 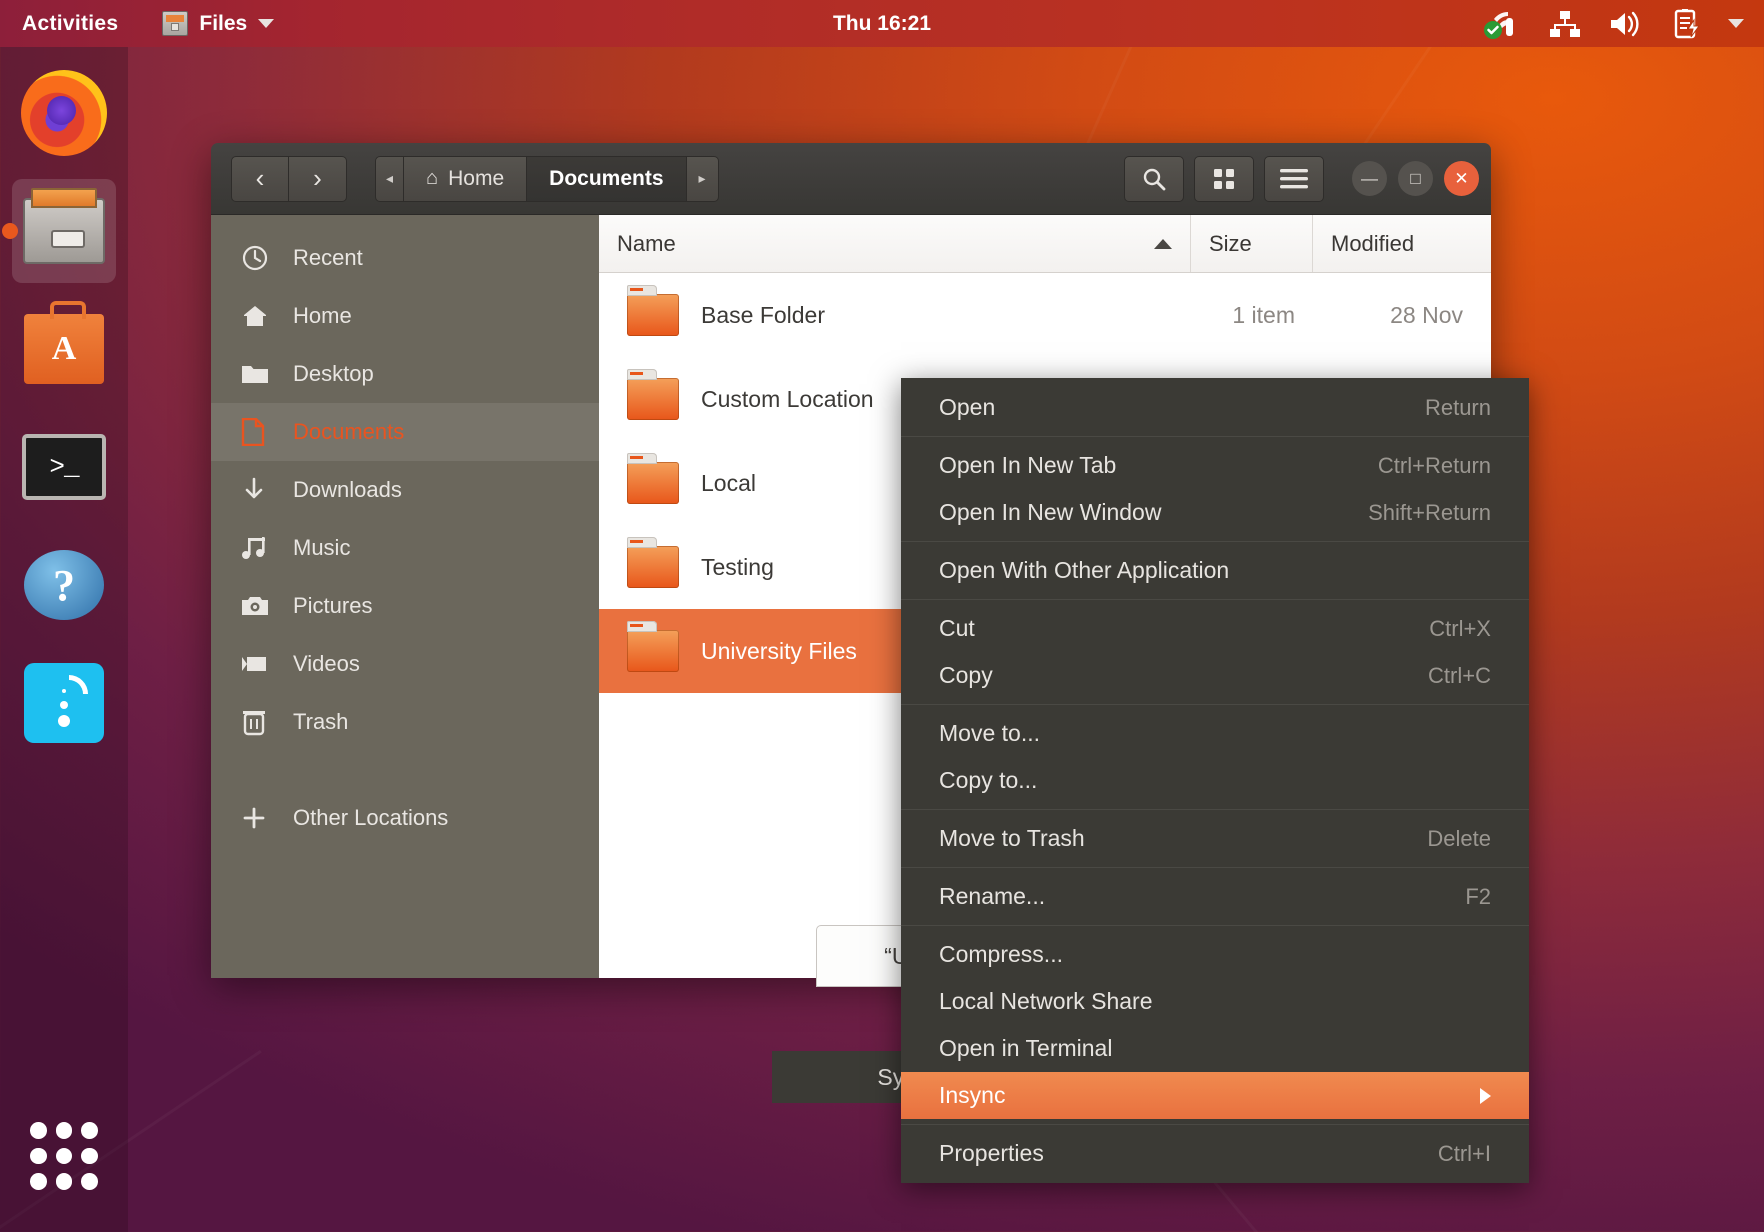 I want to click on insync-status-icon, so click(x=1502, y=24).